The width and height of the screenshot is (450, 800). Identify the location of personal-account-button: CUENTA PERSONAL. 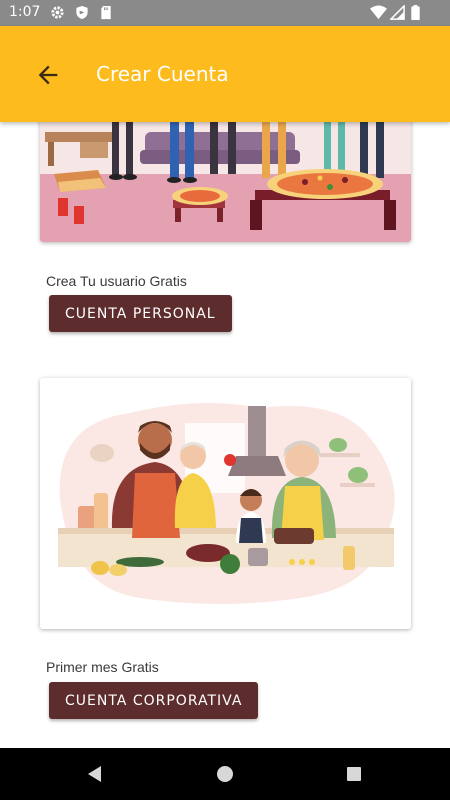
(140, 313).